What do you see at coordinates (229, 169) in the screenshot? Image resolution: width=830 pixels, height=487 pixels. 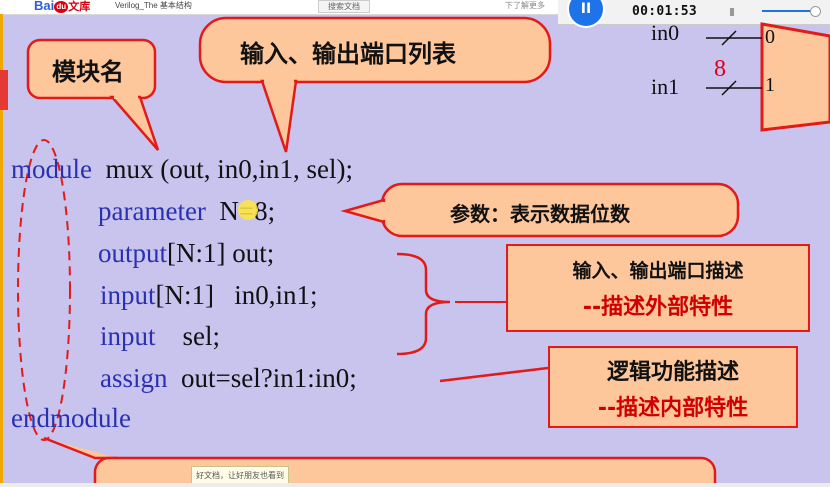 I see `code-module-decl: mux (out, in0,in1, sel);` at bounding box center [229, 169].